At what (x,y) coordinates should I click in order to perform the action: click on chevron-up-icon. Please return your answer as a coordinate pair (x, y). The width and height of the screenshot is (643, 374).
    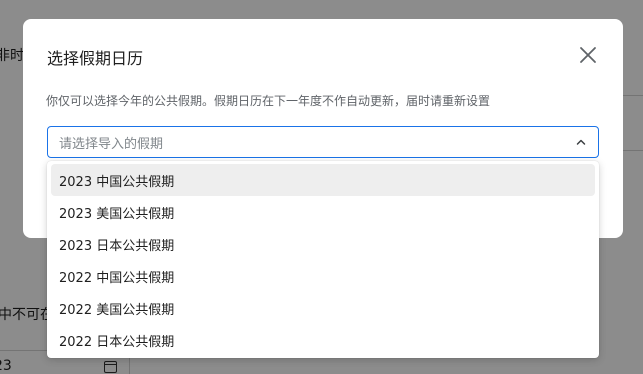
    Looking at the image, I should click on (581, 142).